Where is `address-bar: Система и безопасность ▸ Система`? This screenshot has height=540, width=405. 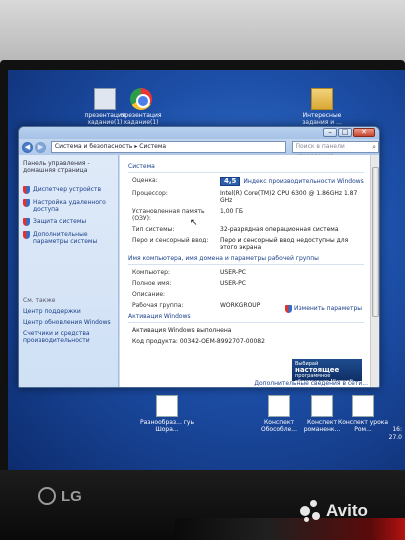 address-bar: Система и безопасность ▸ Система is located at coordinates (168, 147).